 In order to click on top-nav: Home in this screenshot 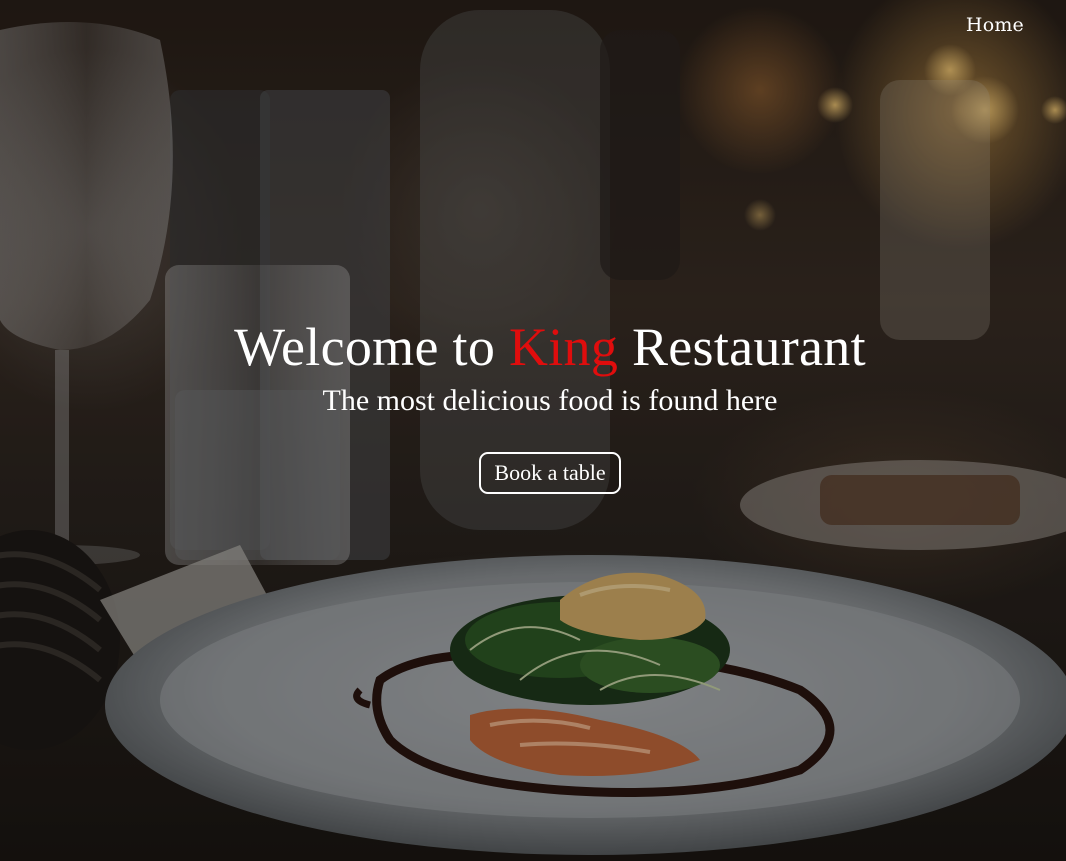, I will do `click(995, 25)`.